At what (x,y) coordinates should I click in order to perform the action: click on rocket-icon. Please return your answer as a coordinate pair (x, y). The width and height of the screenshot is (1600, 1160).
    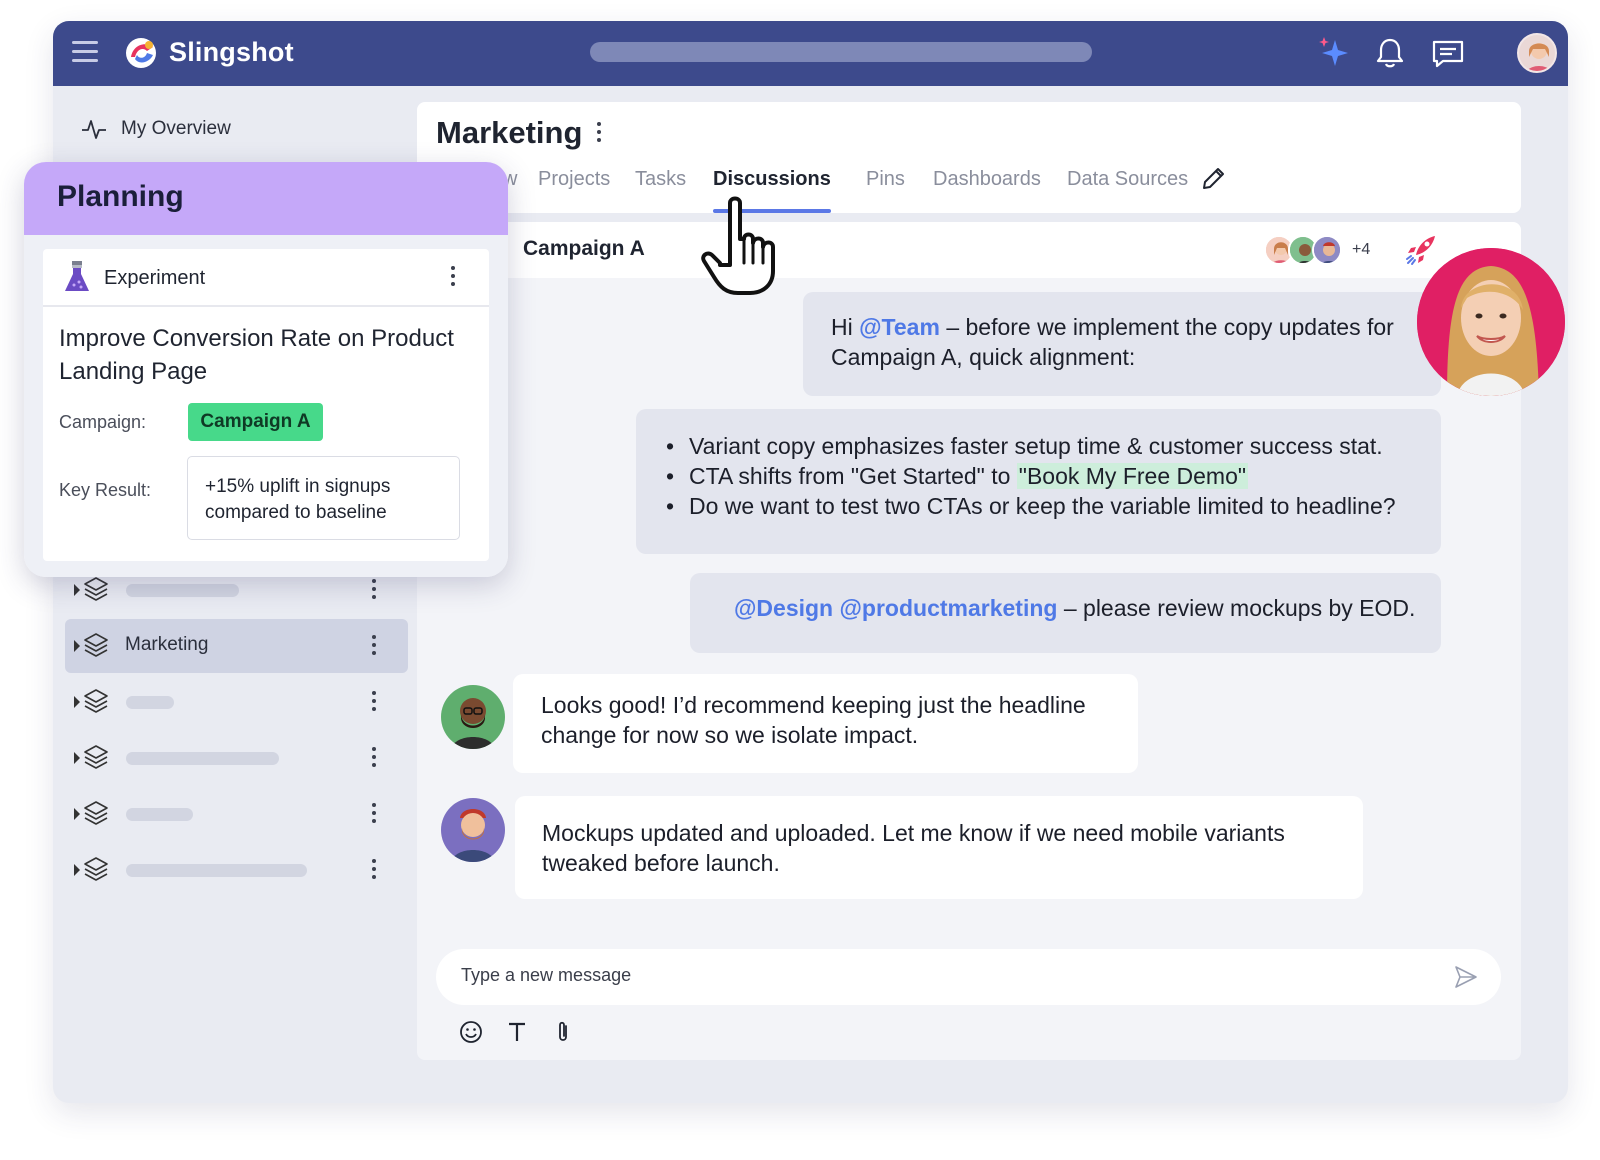
    Looking at the image, I should click on (1421, 250).